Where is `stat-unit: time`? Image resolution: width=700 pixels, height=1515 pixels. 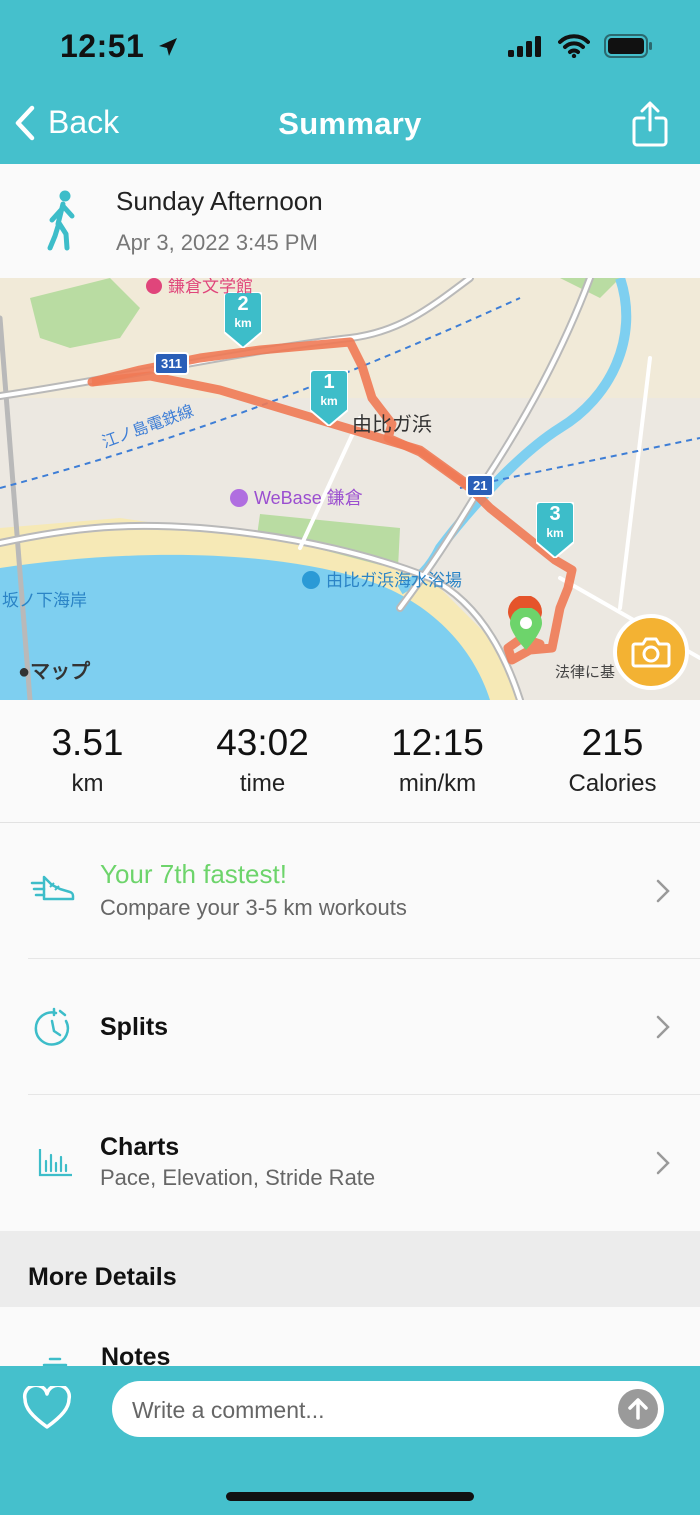 stat-unit: time is located at coordinates (262, 783).